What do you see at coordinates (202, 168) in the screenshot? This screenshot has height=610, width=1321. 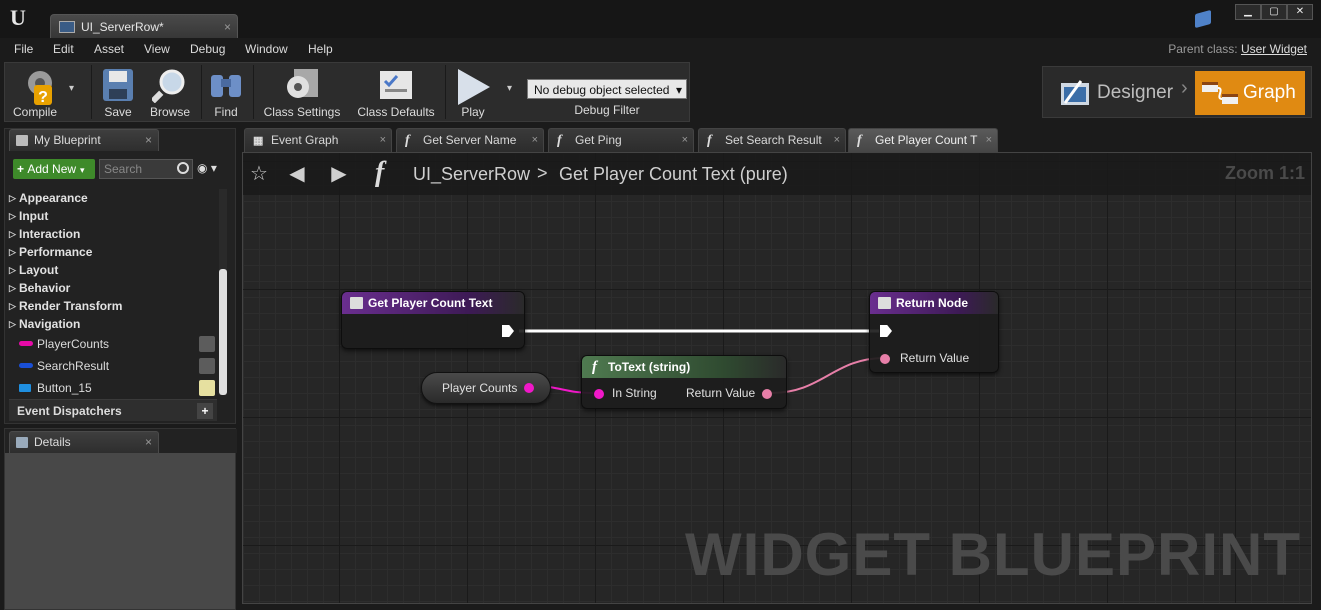 I see `eye-icon: ◉` at bounding box center [202, 168].